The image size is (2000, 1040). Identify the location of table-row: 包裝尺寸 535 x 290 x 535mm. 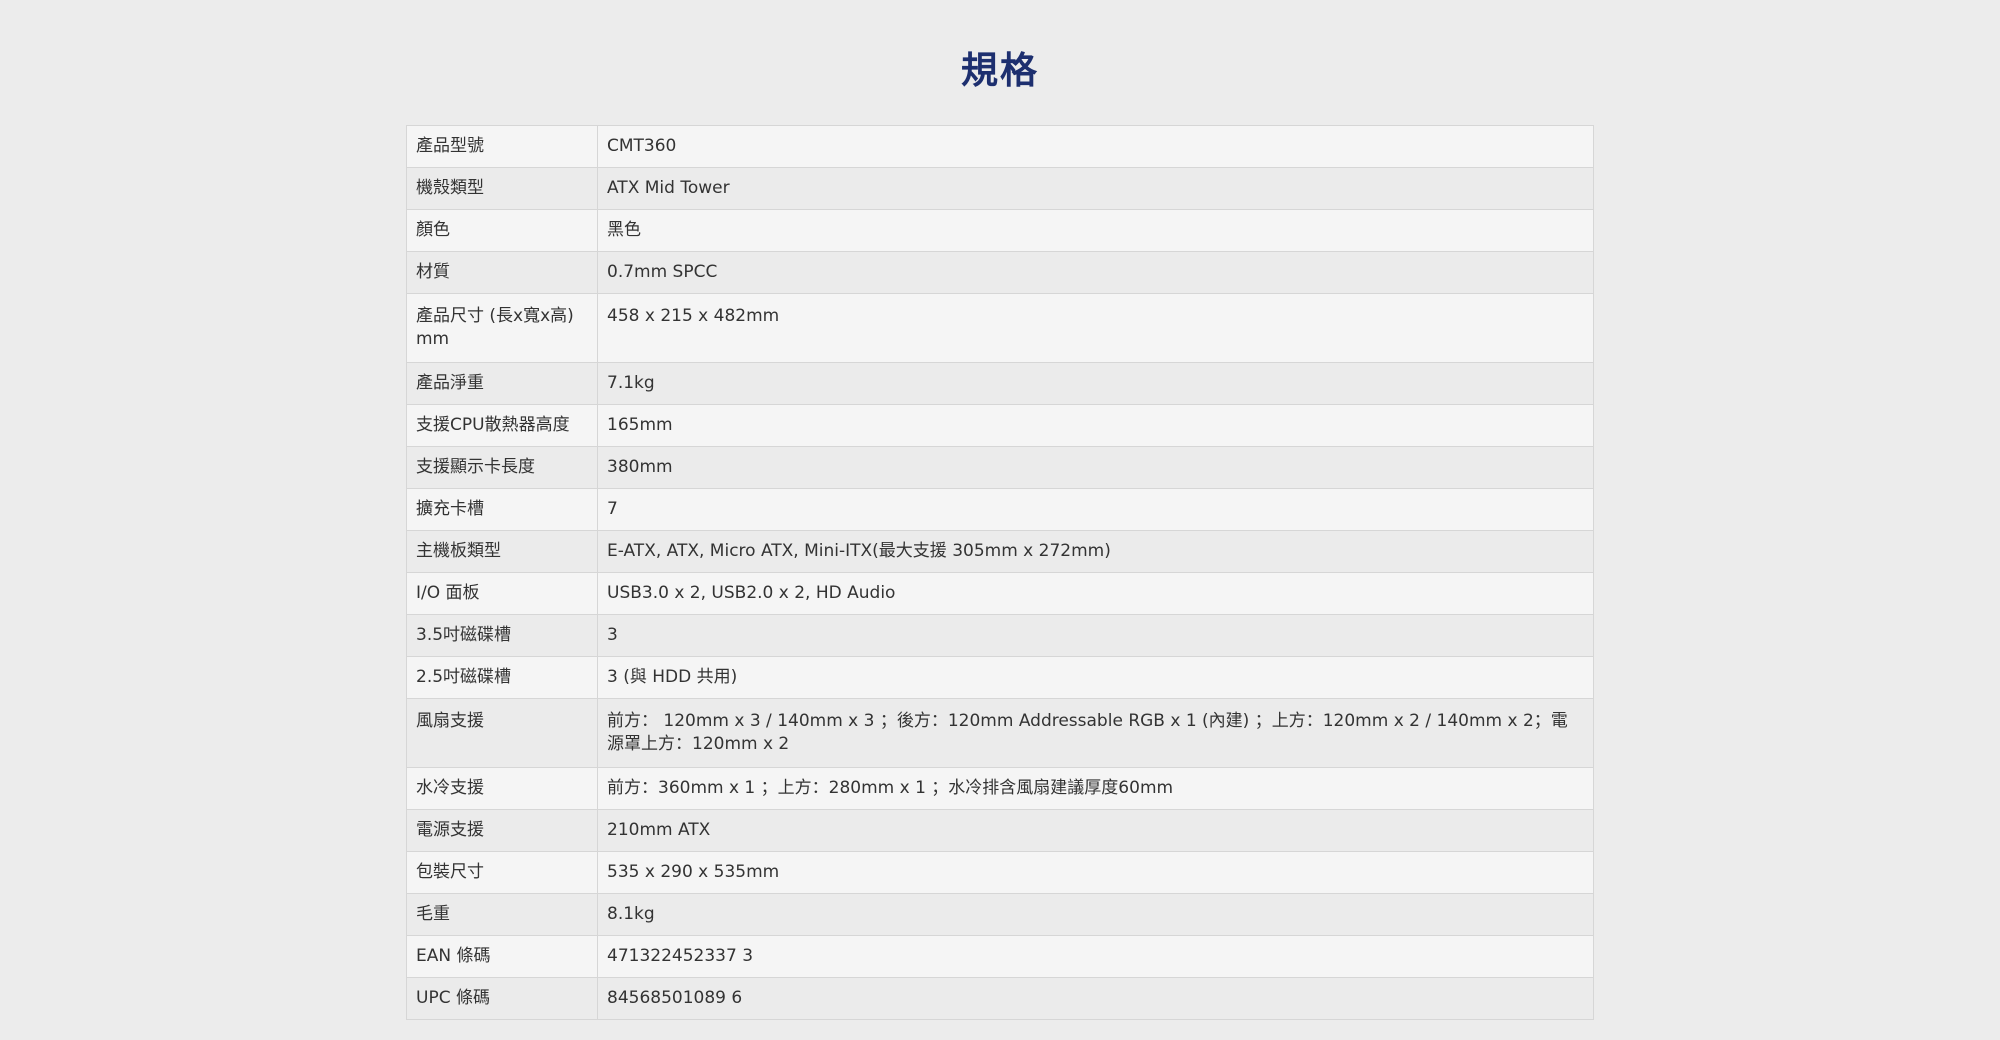
(1000, 872).